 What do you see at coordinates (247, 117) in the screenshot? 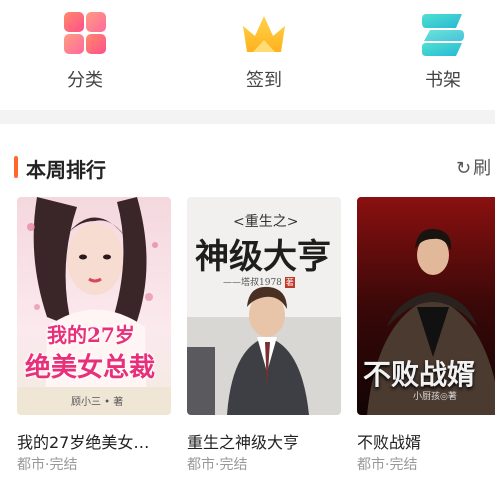
I see `section-divider` at bounding box center [247, 117].